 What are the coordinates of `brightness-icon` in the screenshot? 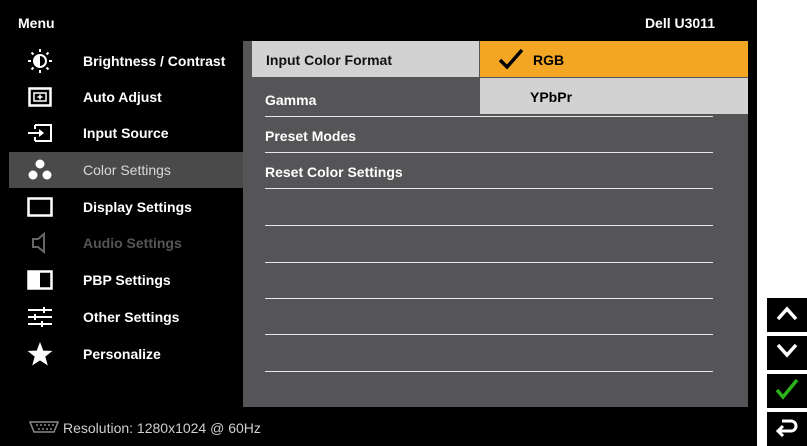 It's located at (40, 61).